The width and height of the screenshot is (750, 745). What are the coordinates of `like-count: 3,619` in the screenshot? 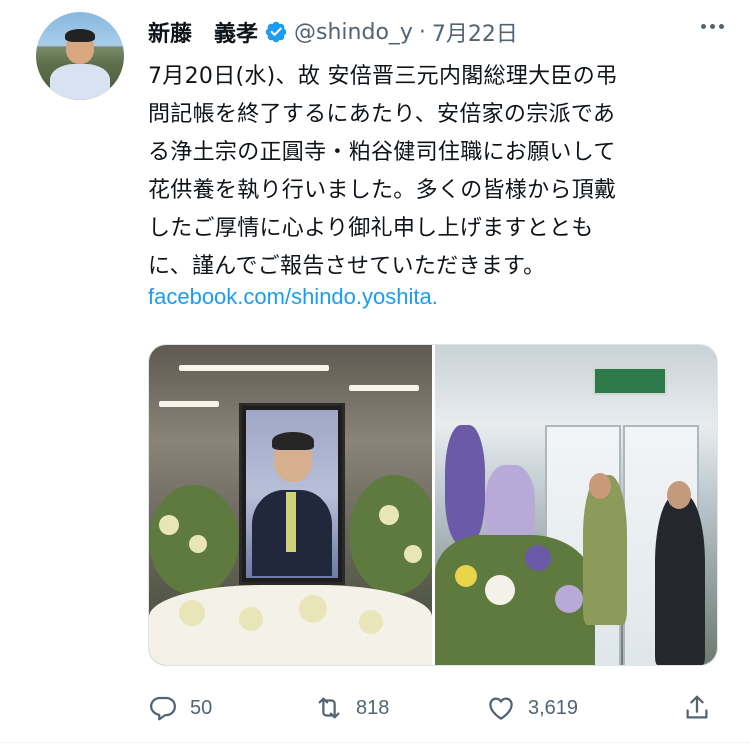 It's located at (553, 707).